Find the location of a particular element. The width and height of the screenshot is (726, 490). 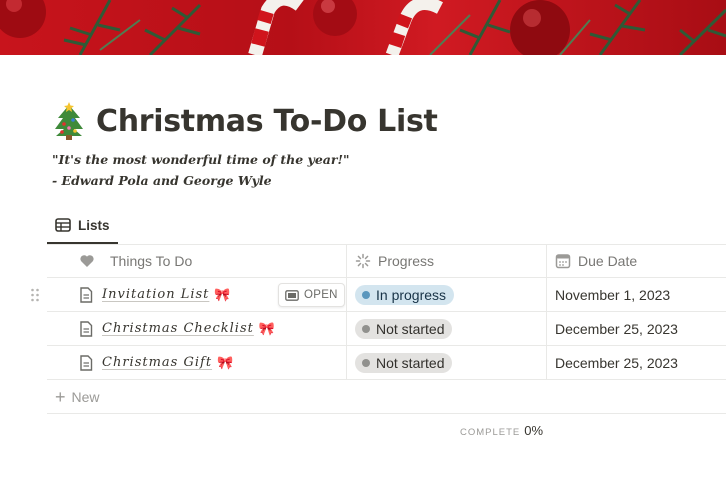

row-due-date-cell: November 1, 2023 is located at coordinates (636, 294).